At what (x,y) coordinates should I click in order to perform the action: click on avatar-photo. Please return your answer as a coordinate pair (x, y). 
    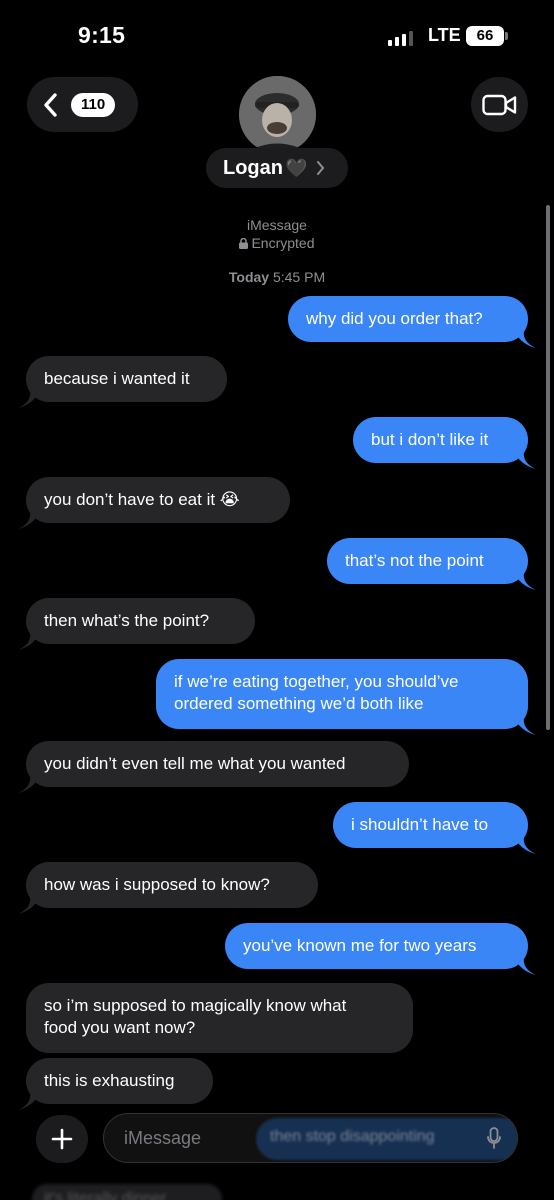
    Looking at the image, I should click on (277, 114).